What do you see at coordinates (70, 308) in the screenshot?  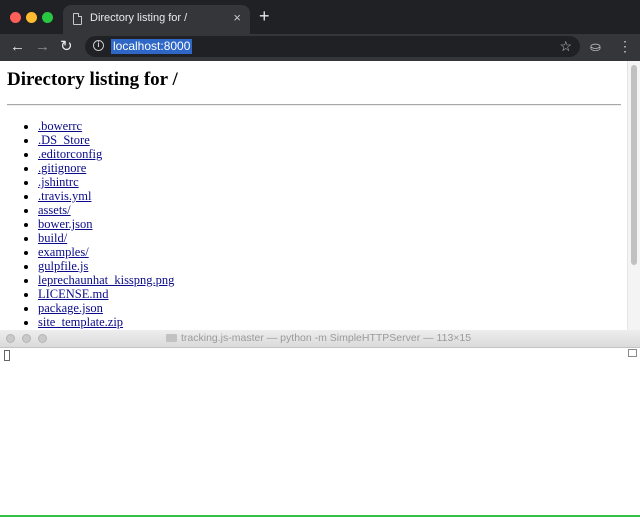 I see `file-link: package.json` at bounding box center [70, 308].